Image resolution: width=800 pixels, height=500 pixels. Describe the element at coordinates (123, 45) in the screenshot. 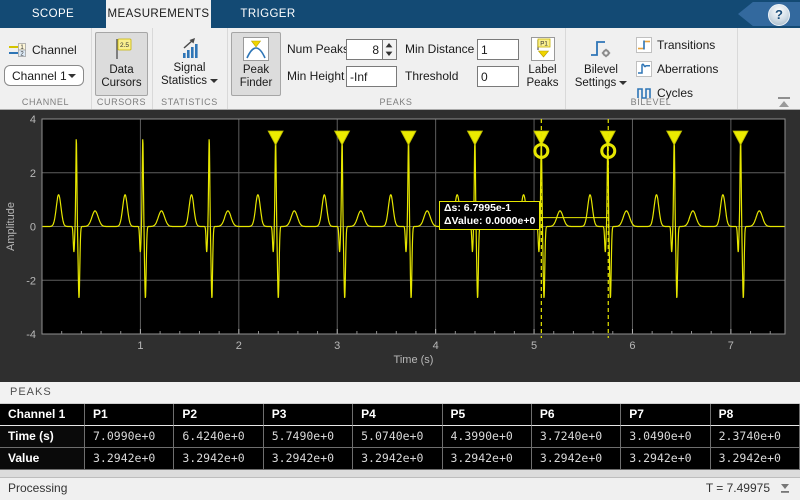

I see `svg-text: 2.5` at that location.